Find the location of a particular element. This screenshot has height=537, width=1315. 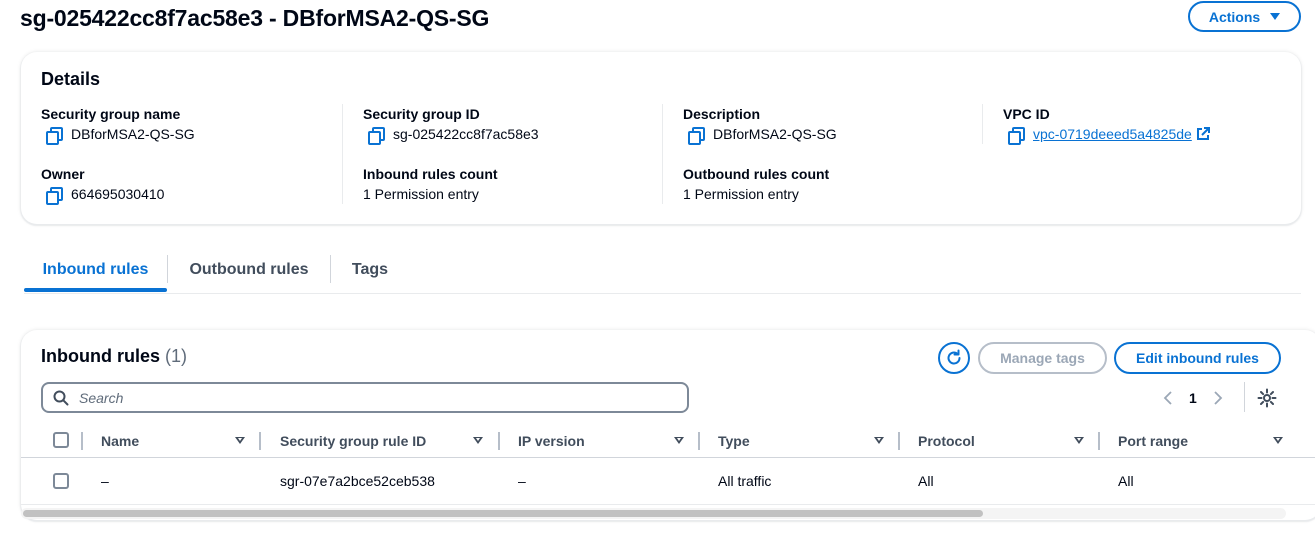

security-group-name-value-row: DBforMSA2-QS-SG is located at coordinates (191, 134).